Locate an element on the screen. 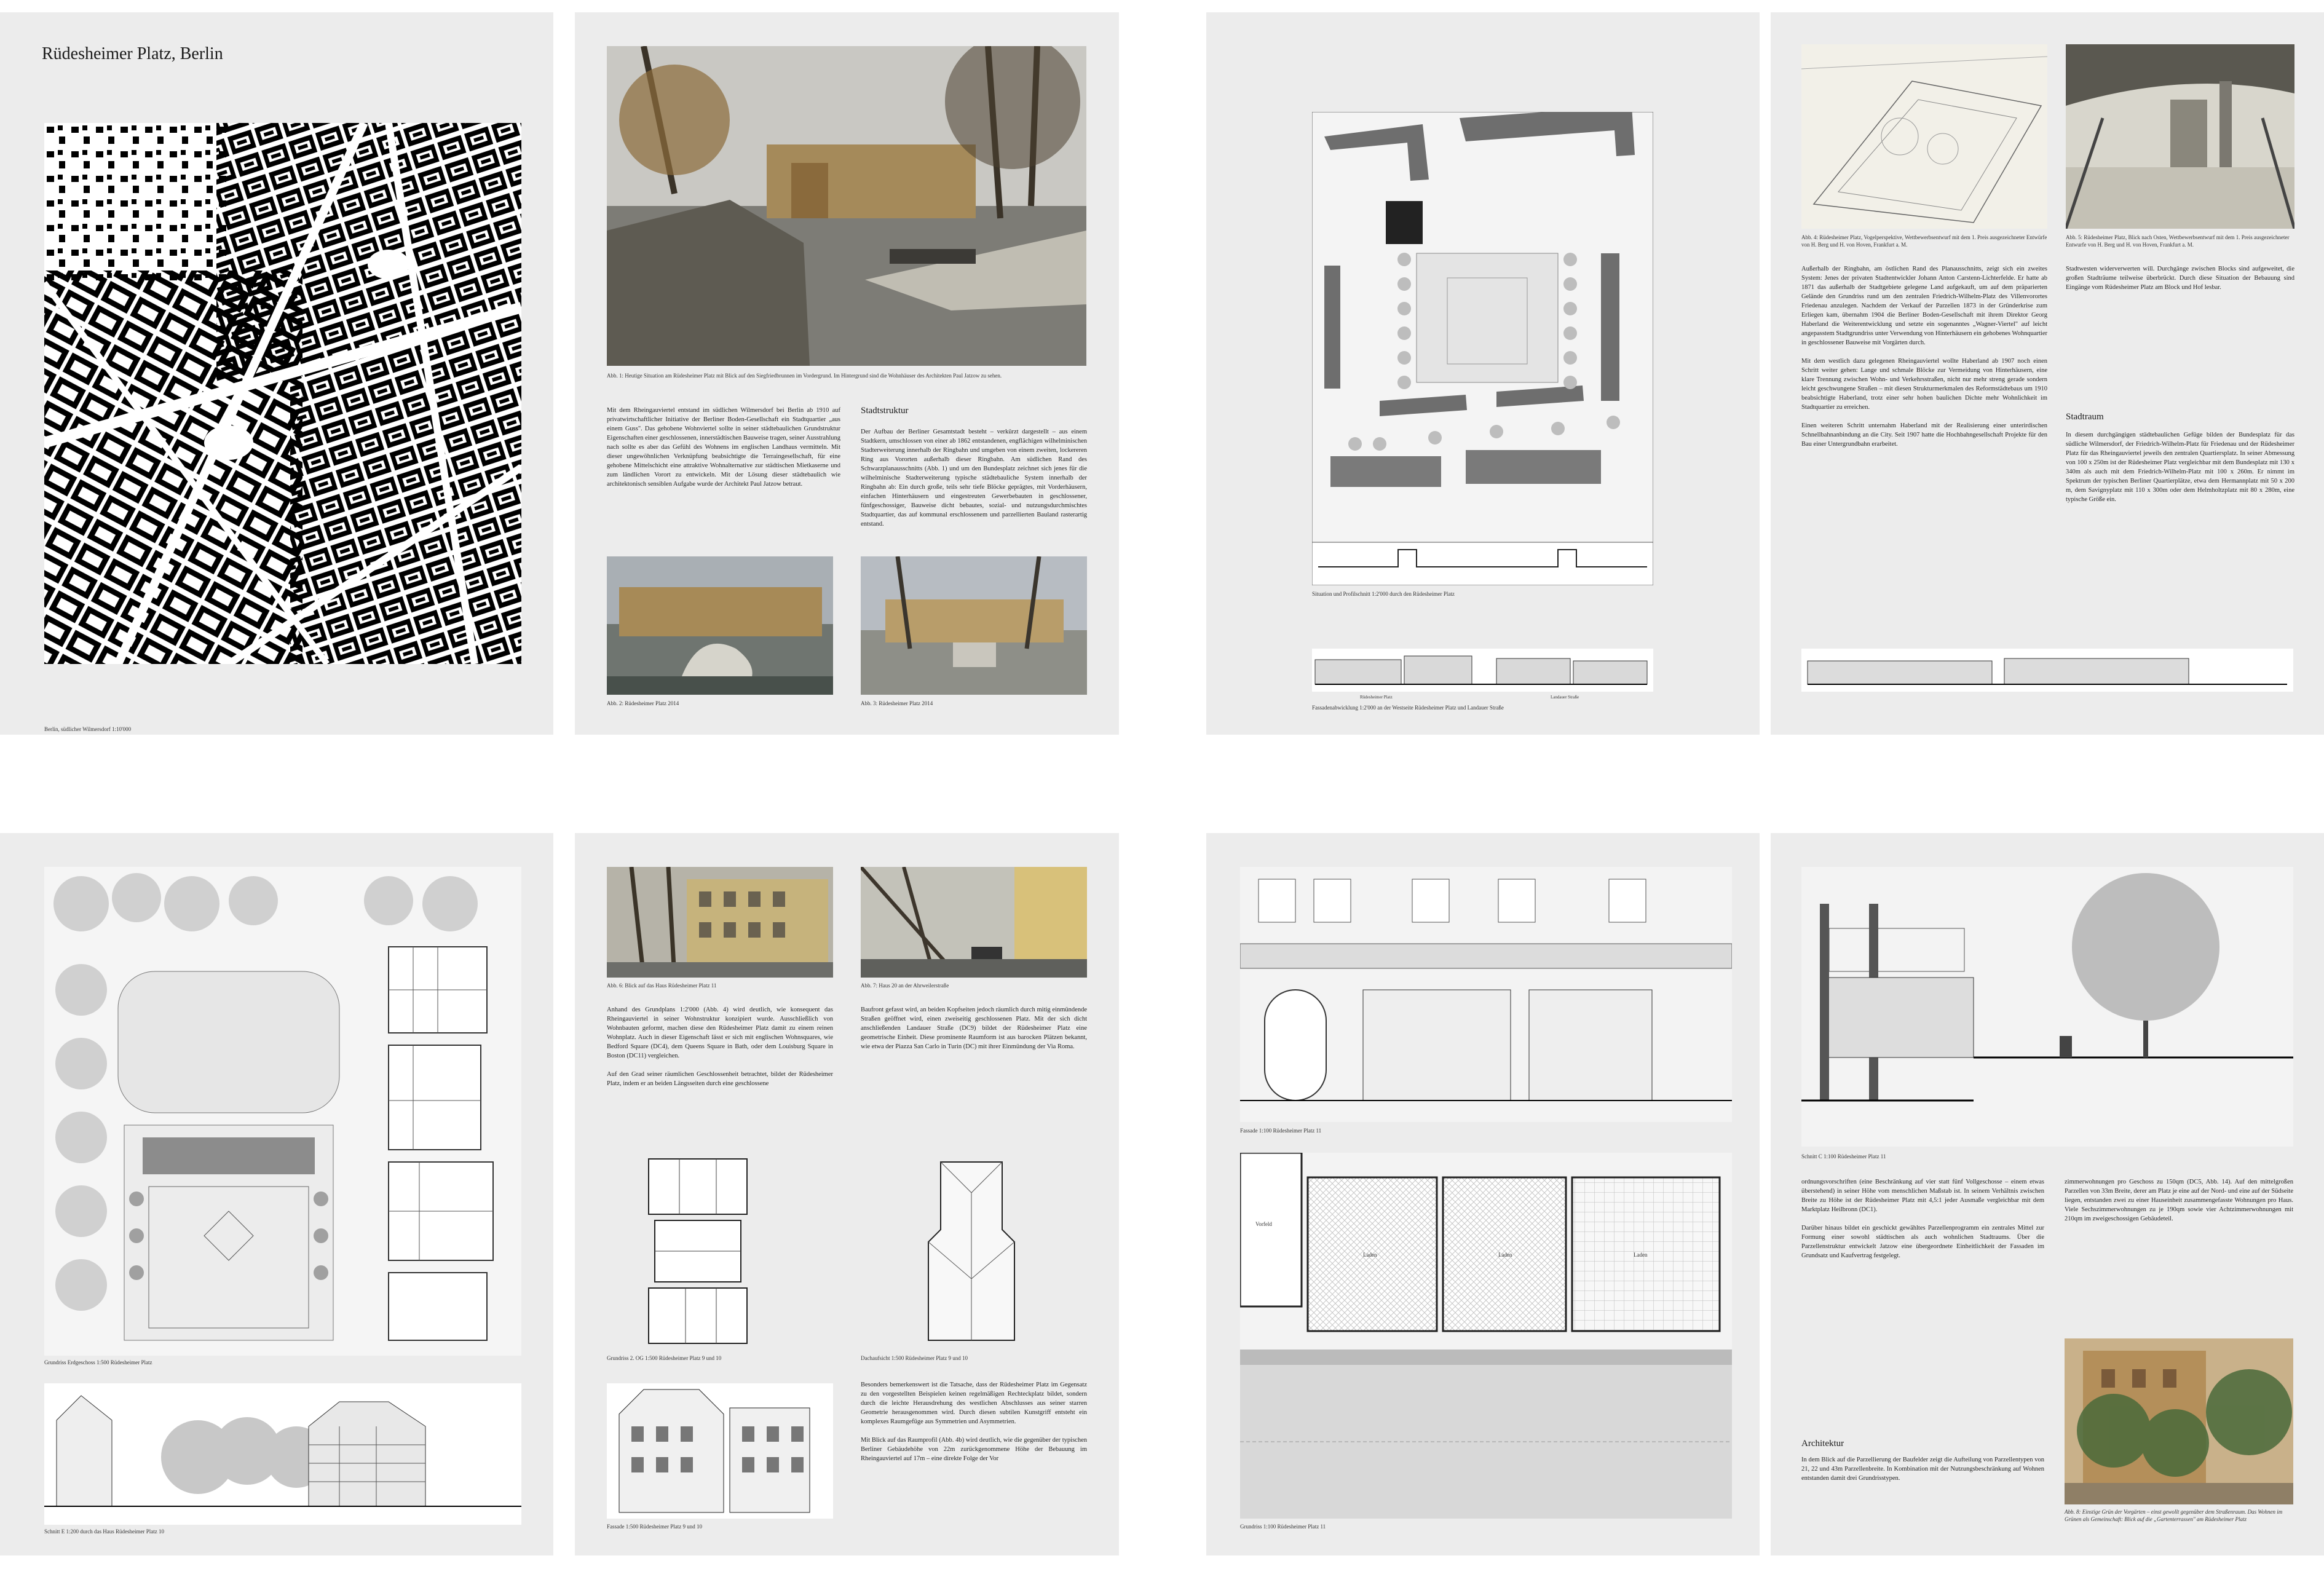  section-drawing is located at coordinates (282, 1454).